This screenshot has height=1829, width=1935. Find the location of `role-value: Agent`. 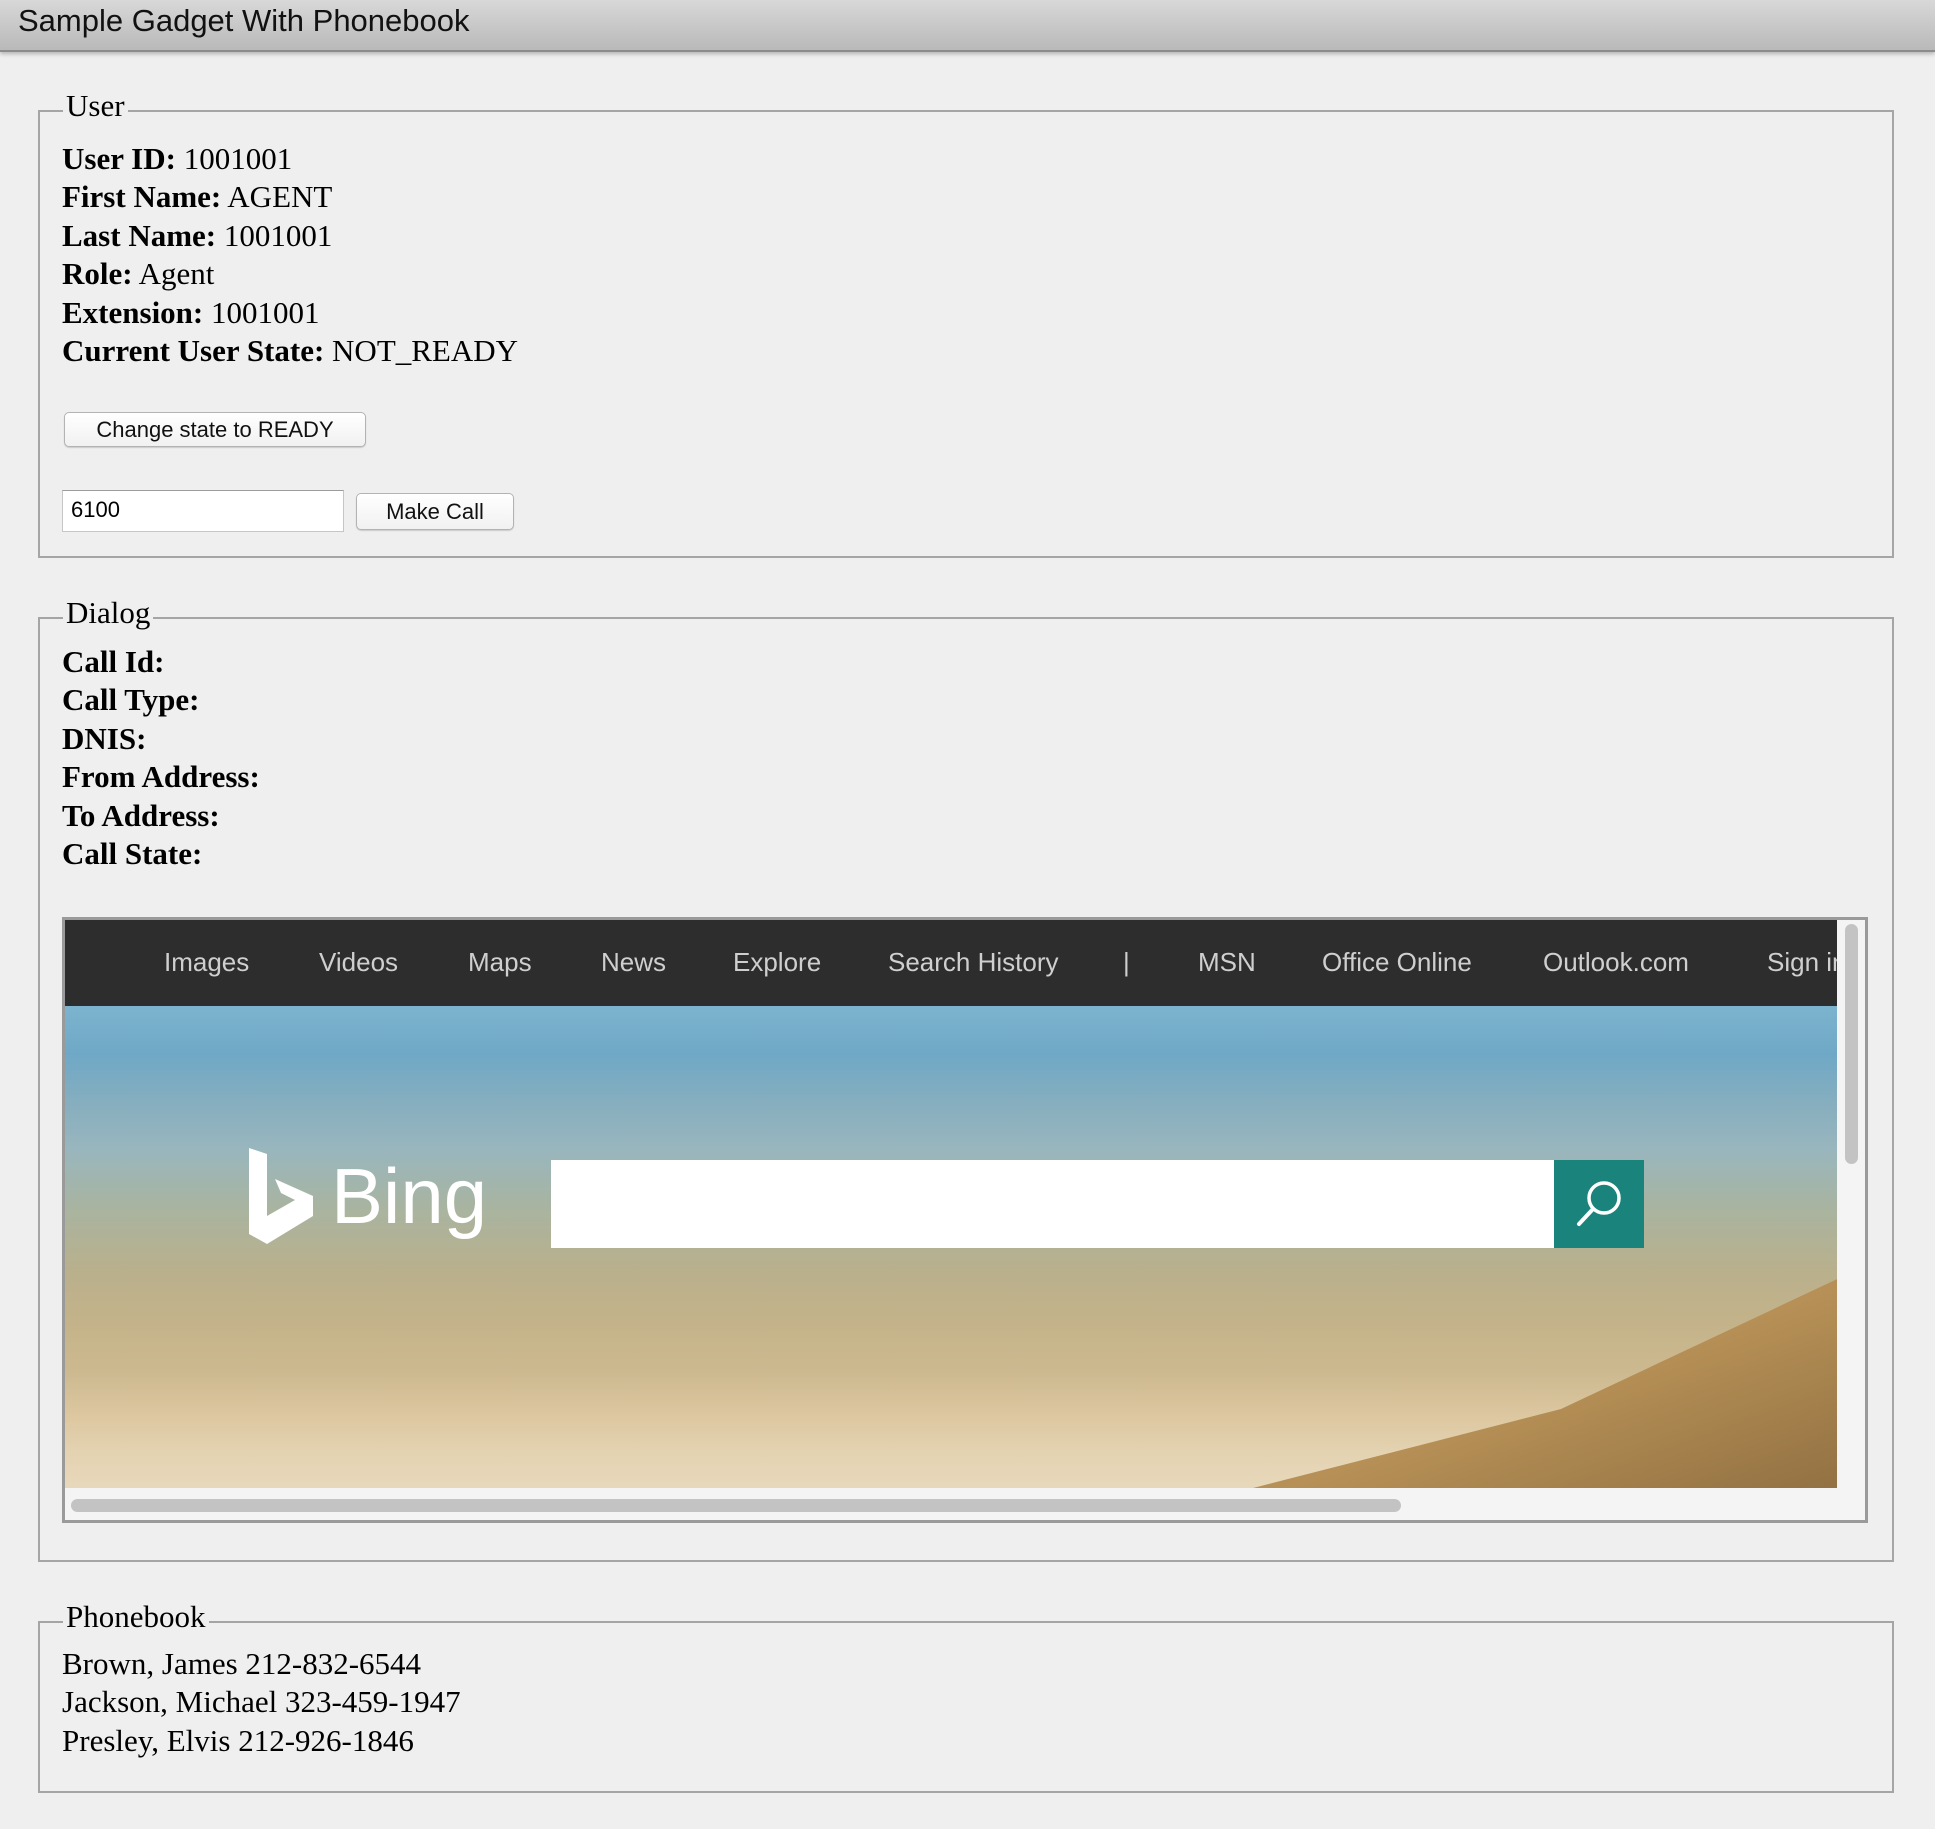

role-value: Agent is located at coordinates (176, 274).